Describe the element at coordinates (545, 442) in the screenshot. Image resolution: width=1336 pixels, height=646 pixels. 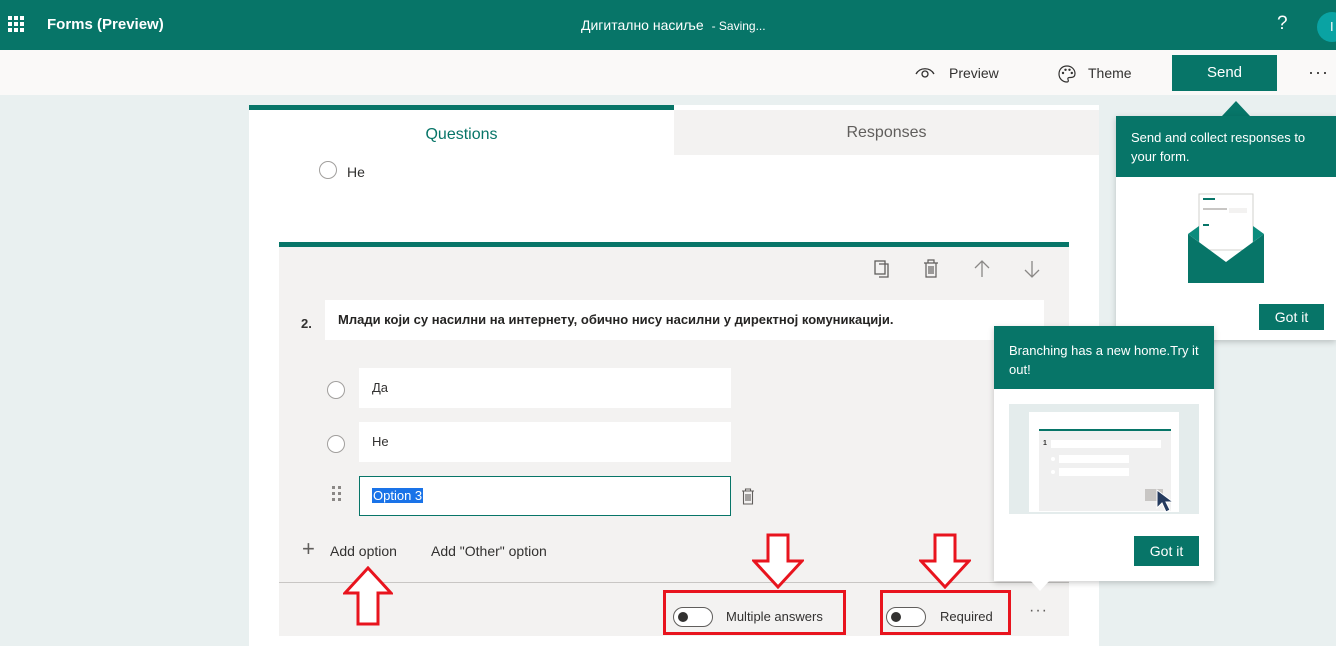
I see `option-field: Не` at that location.